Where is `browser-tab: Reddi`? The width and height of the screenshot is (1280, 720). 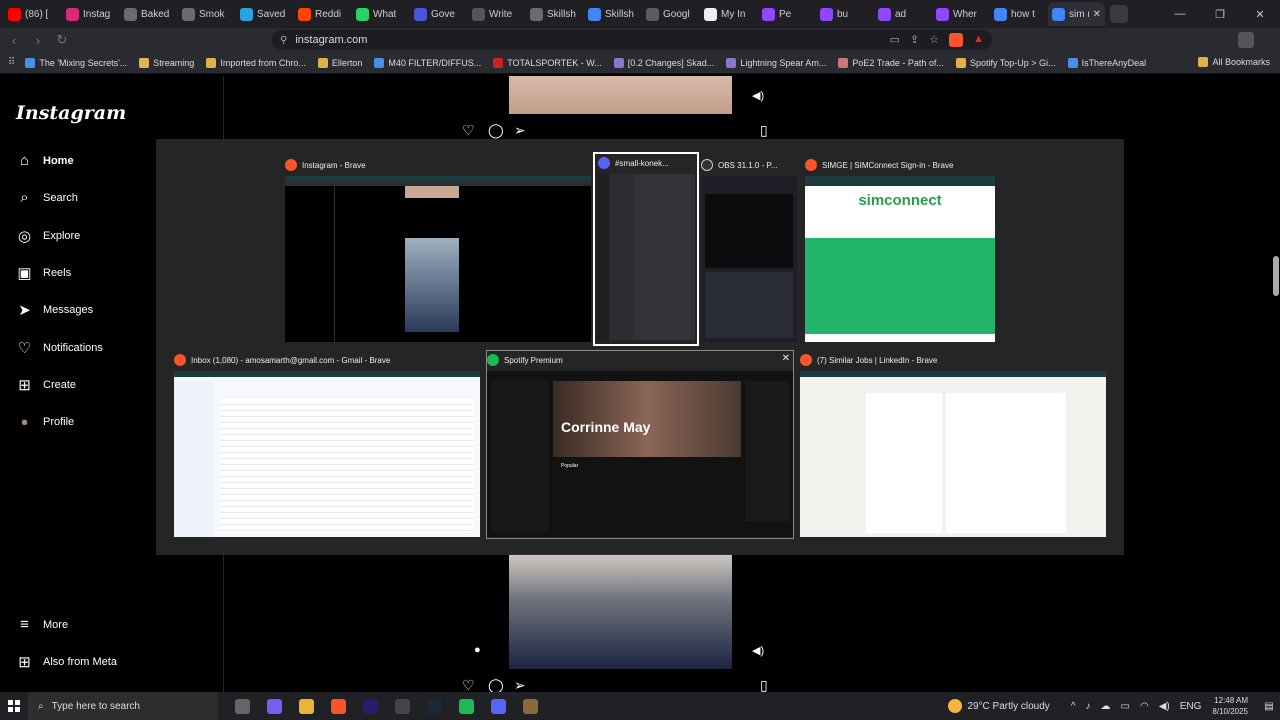
browser-tab: Reddi is located at coordinates (322, 14).